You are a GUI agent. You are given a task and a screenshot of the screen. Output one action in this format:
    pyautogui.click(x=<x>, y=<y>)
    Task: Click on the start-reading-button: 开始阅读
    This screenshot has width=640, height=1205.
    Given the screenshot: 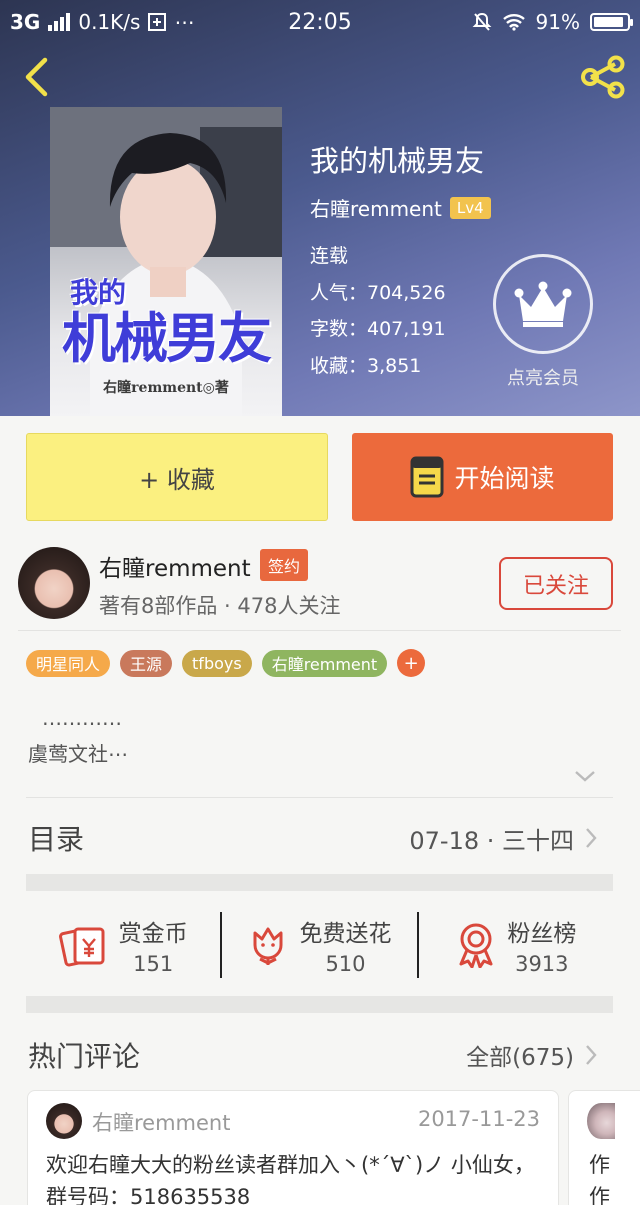 What is the action you would take?
    pyautogui.click(x=482, y=477)
    